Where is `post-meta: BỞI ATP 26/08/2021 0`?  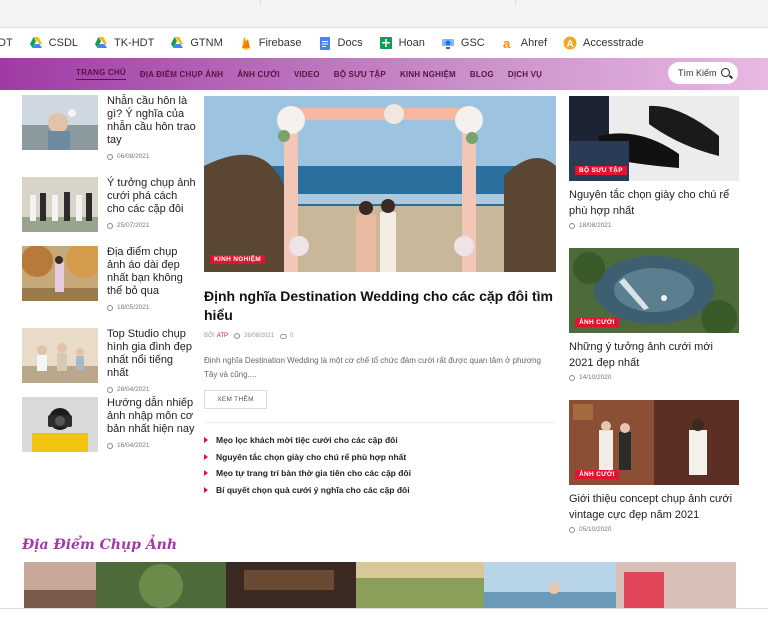 post-meta: BỞI ATP 26/08/2021 0 is located at coordinates (248, 336).